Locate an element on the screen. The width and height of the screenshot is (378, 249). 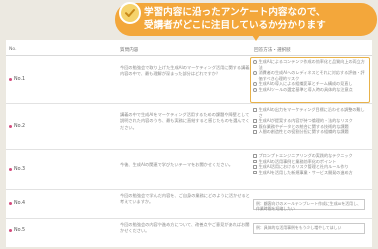
option-item: 生成AIを活用した新規事業・サービス開発の進め方 is located at coordinates (310, 173).